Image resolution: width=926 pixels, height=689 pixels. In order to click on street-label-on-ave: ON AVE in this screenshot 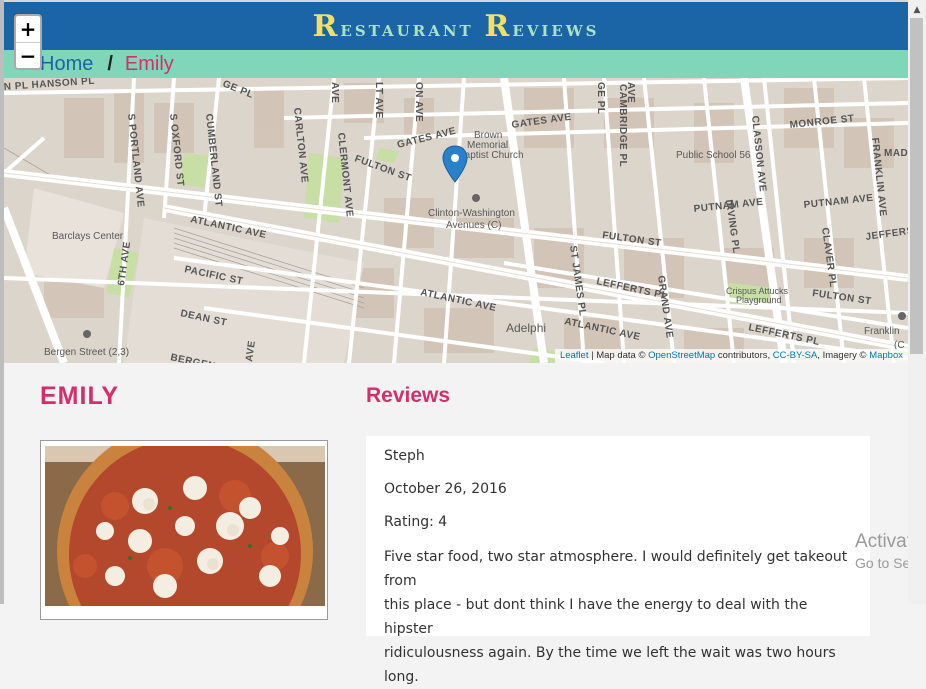, I will do `click(418, 102)`.